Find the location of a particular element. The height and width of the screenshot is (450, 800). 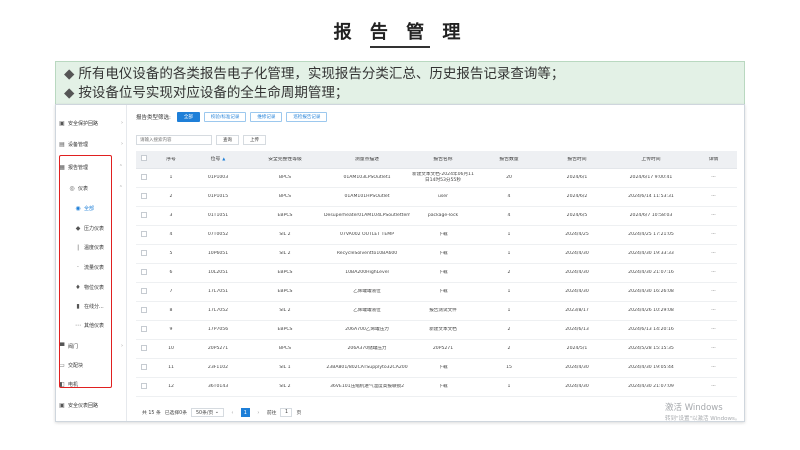

slide-title: 报 告 管 理 is located at coordinates (400, 32).